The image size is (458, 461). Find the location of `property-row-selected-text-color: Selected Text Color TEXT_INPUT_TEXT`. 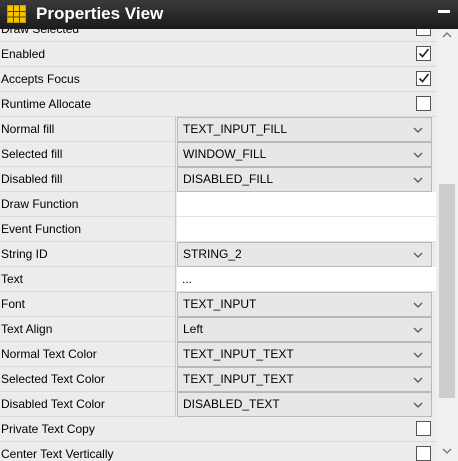

property-row-selected-text-color: Selected Text Color TEXT_INPUT_TEXT is located at coordinates (218, 379).